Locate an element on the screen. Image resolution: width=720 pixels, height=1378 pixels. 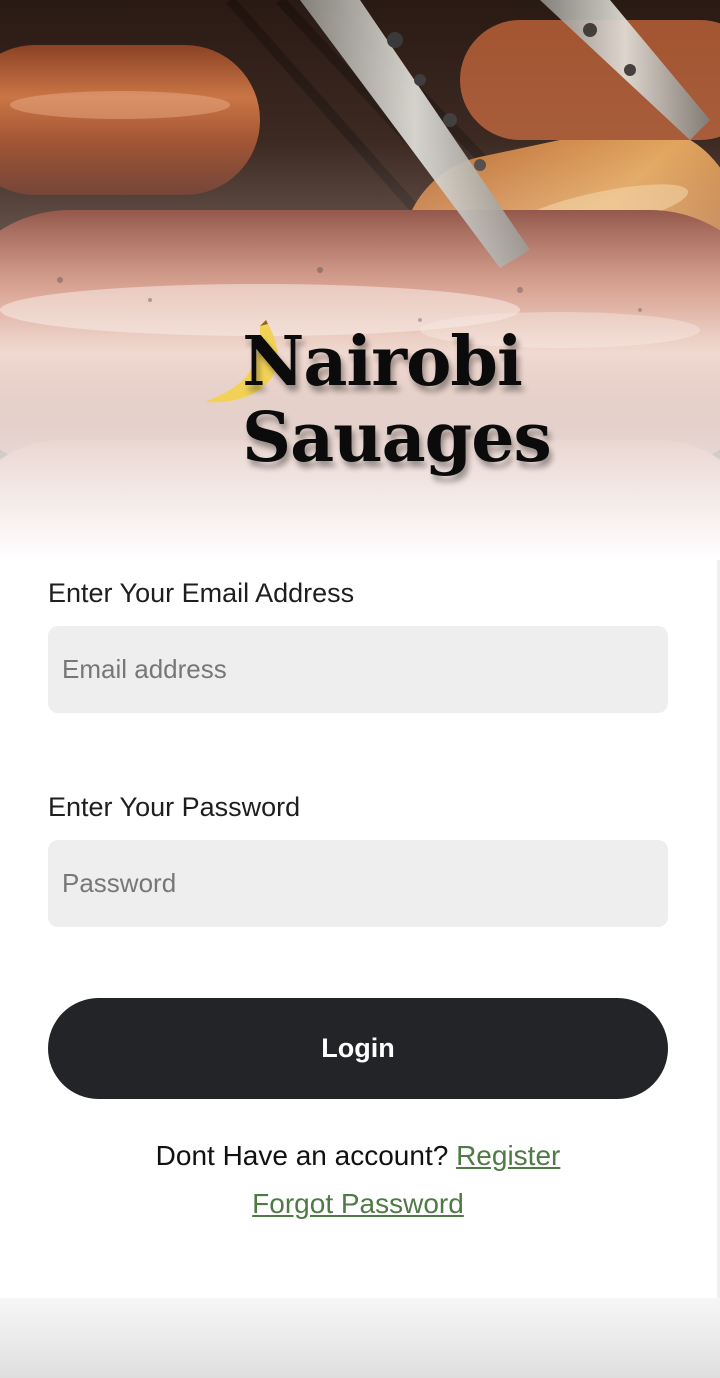
brand-title: Nairobi Sauages is located at coordinates (397, 400).